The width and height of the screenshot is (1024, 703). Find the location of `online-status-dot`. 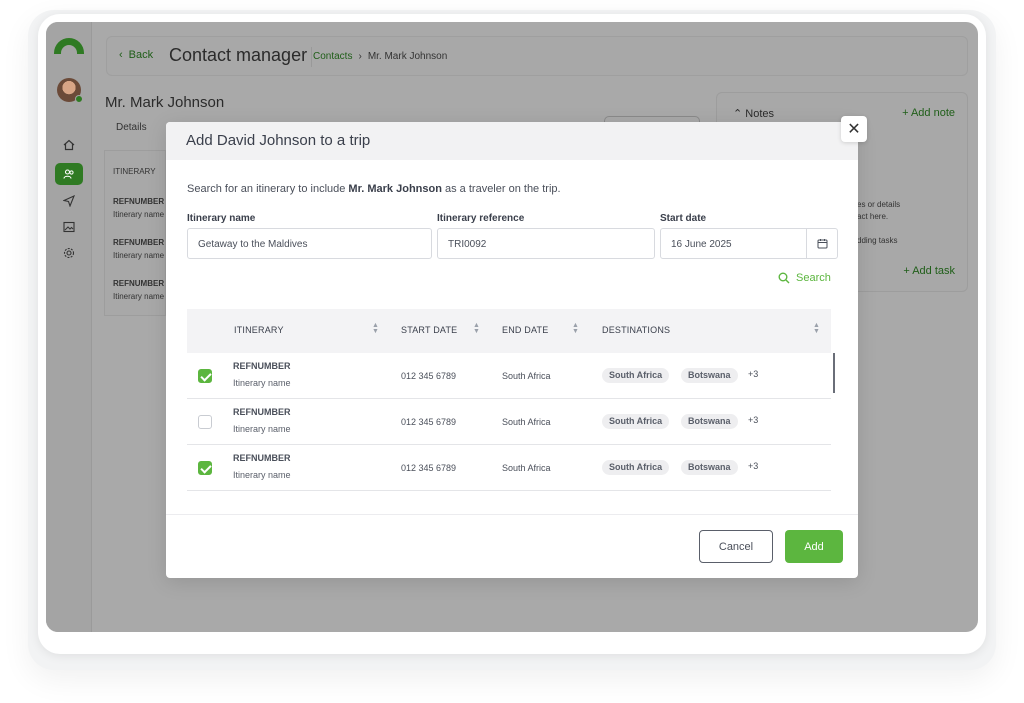

online-status-dot is located at coordinates (79, 99).